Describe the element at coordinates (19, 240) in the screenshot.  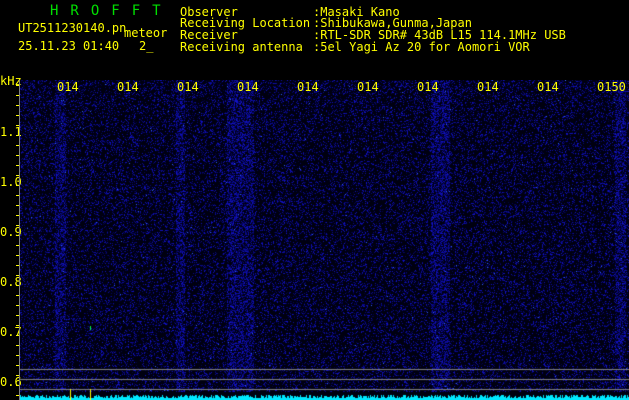
I see `y-axis-line` at that location.